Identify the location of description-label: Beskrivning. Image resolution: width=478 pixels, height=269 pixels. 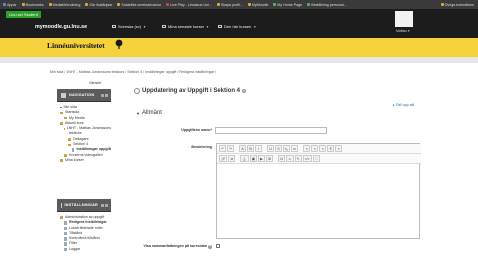
(201, 147).